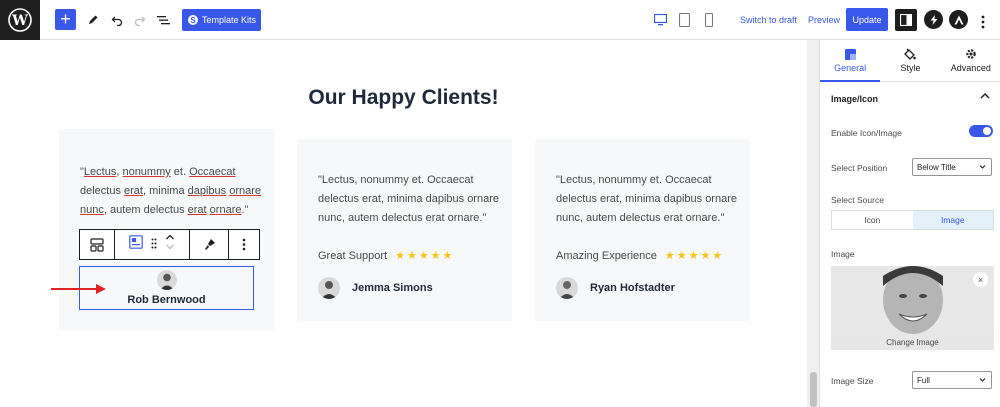 The height and width of the screenshot is (407, 1000). Describe the element at coordinates (117, 20) in the screenshot. I see `undo-icon` at that location.